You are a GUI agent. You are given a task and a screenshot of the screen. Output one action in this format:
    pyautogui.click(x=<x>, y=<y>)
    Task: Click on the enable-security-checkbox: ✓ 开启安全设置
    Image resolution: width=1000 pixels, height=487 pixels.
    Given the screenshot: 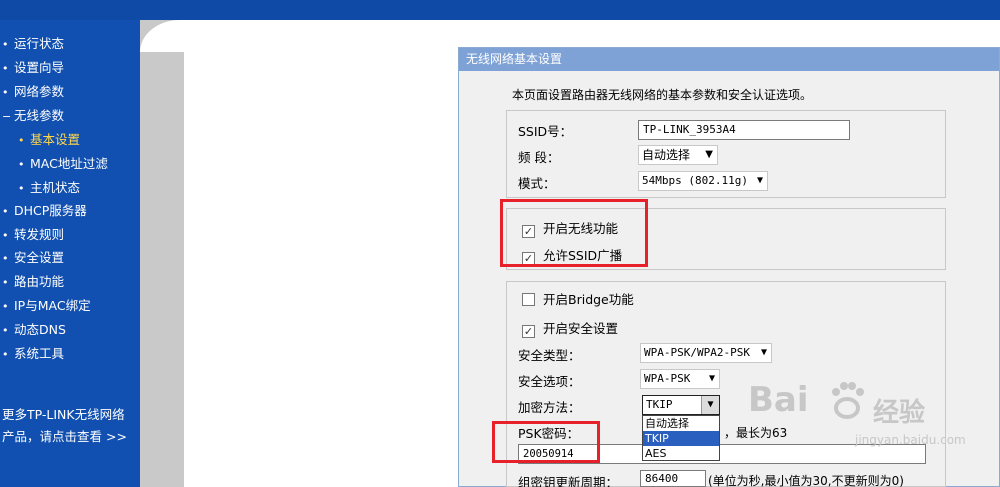 What is the action you would take?
    pyautogui.click(x=570, y=328)
    